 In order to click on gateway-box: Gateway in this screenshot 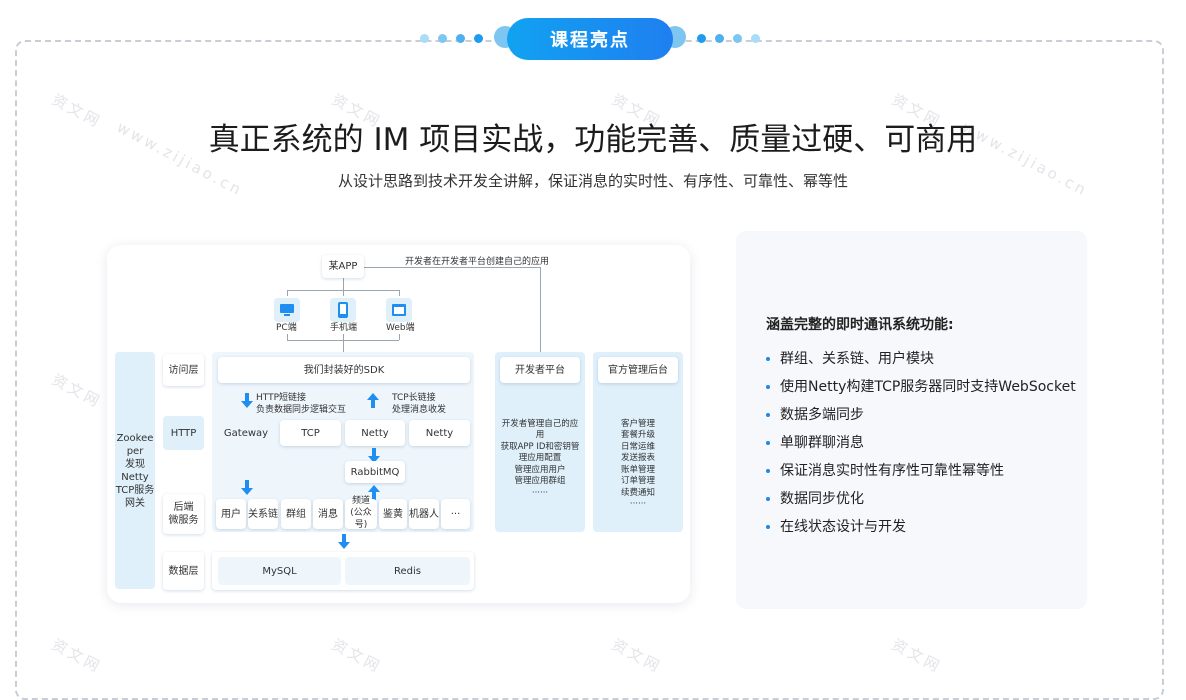, I will do `click(246, 433)`.